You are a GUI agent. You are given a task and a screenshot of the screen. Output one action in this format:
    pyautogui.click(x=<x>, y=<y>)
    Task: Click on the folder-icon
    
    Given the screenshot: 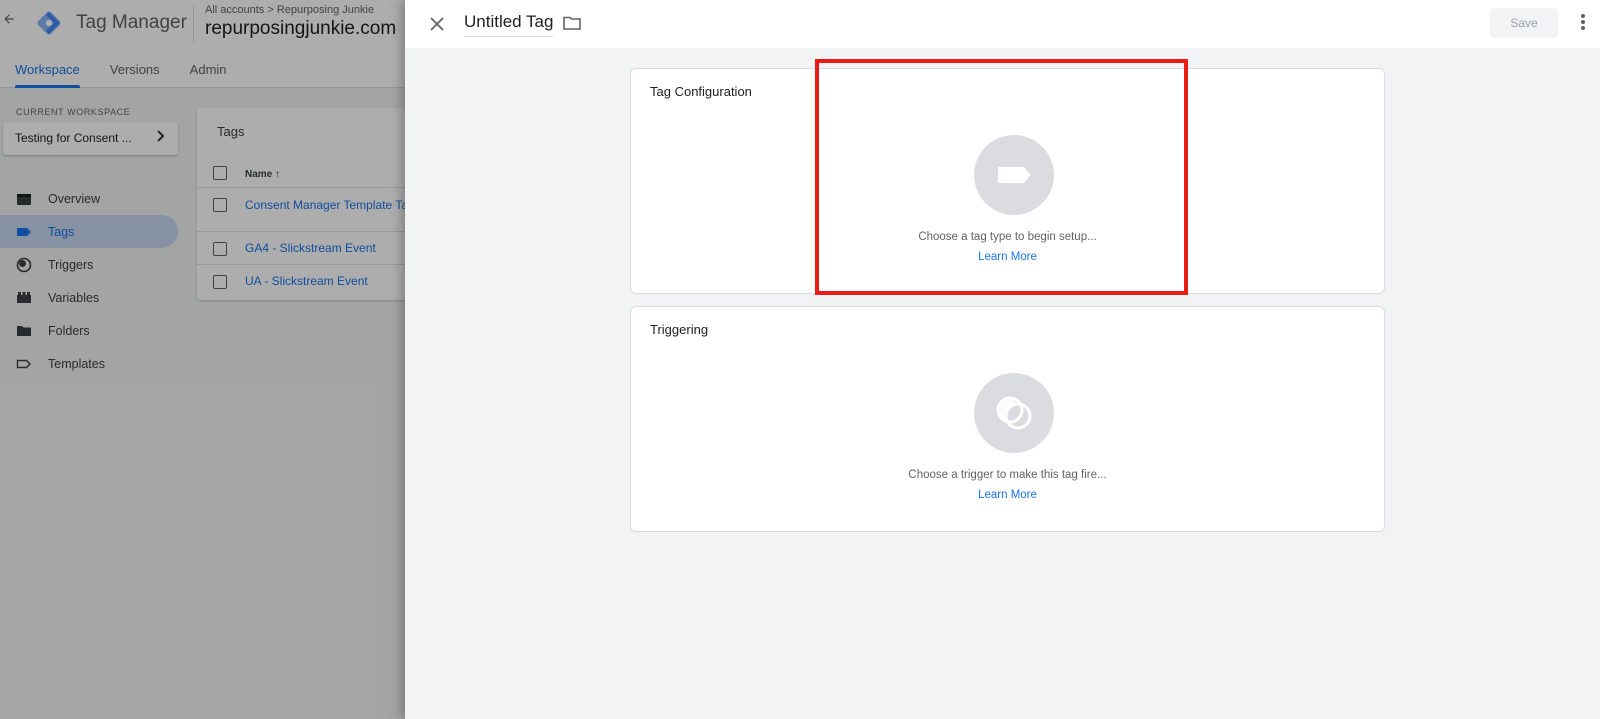 What is the action you would take?
    pyautogui.click(x=572, y=23)
    